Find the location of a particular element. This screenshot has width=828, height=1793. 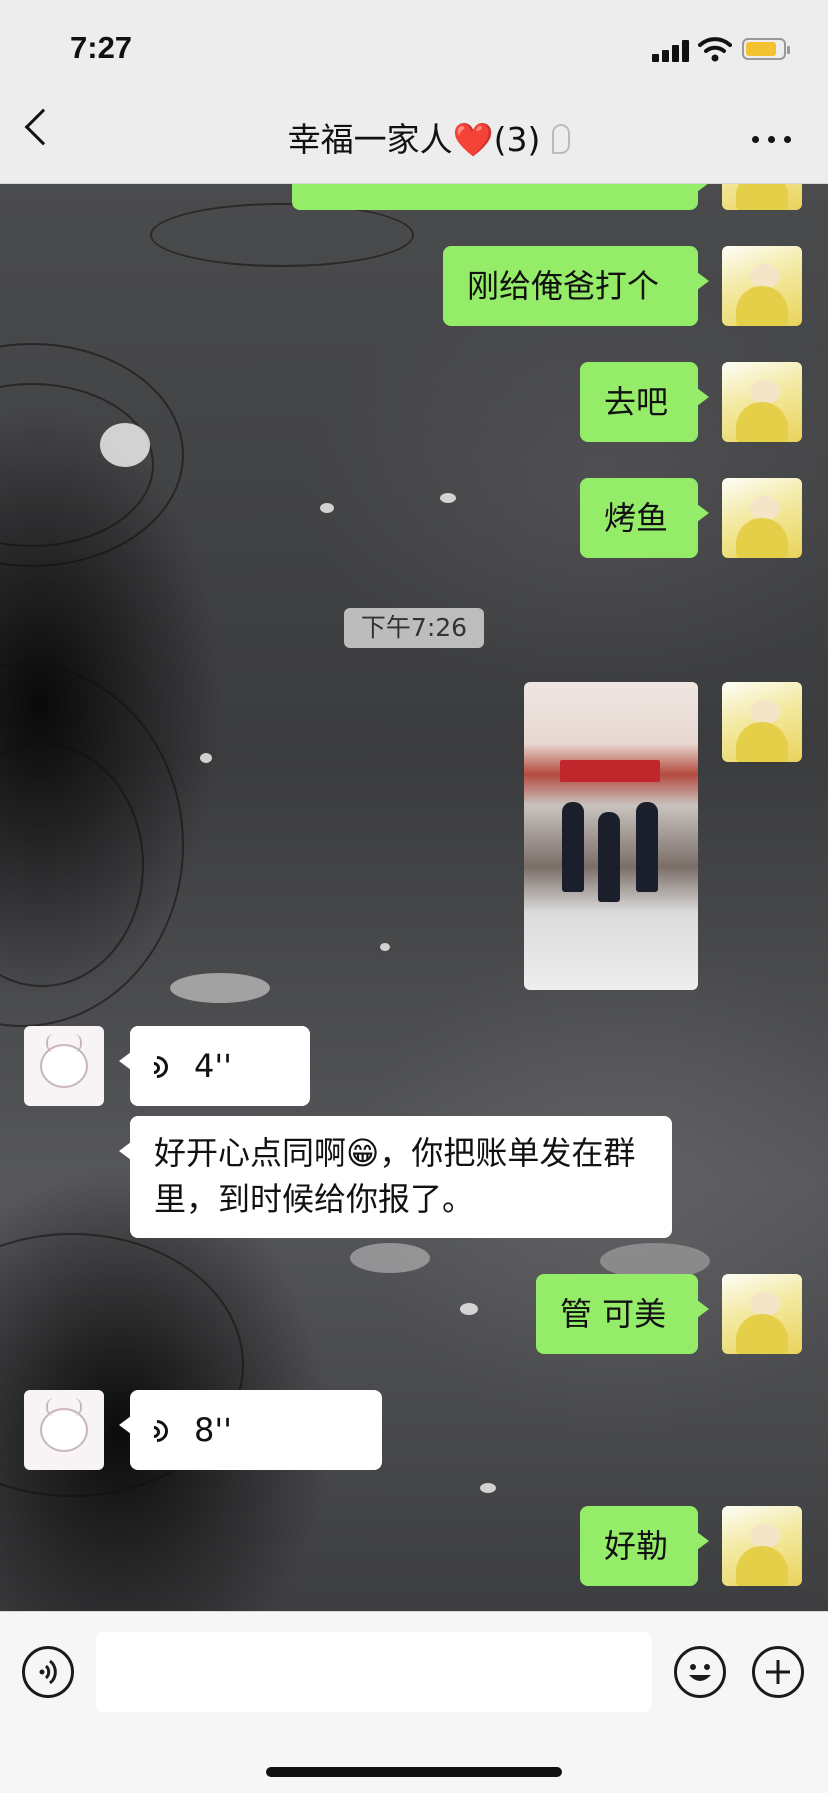

battery-icon is located at coordinates (766, 49).